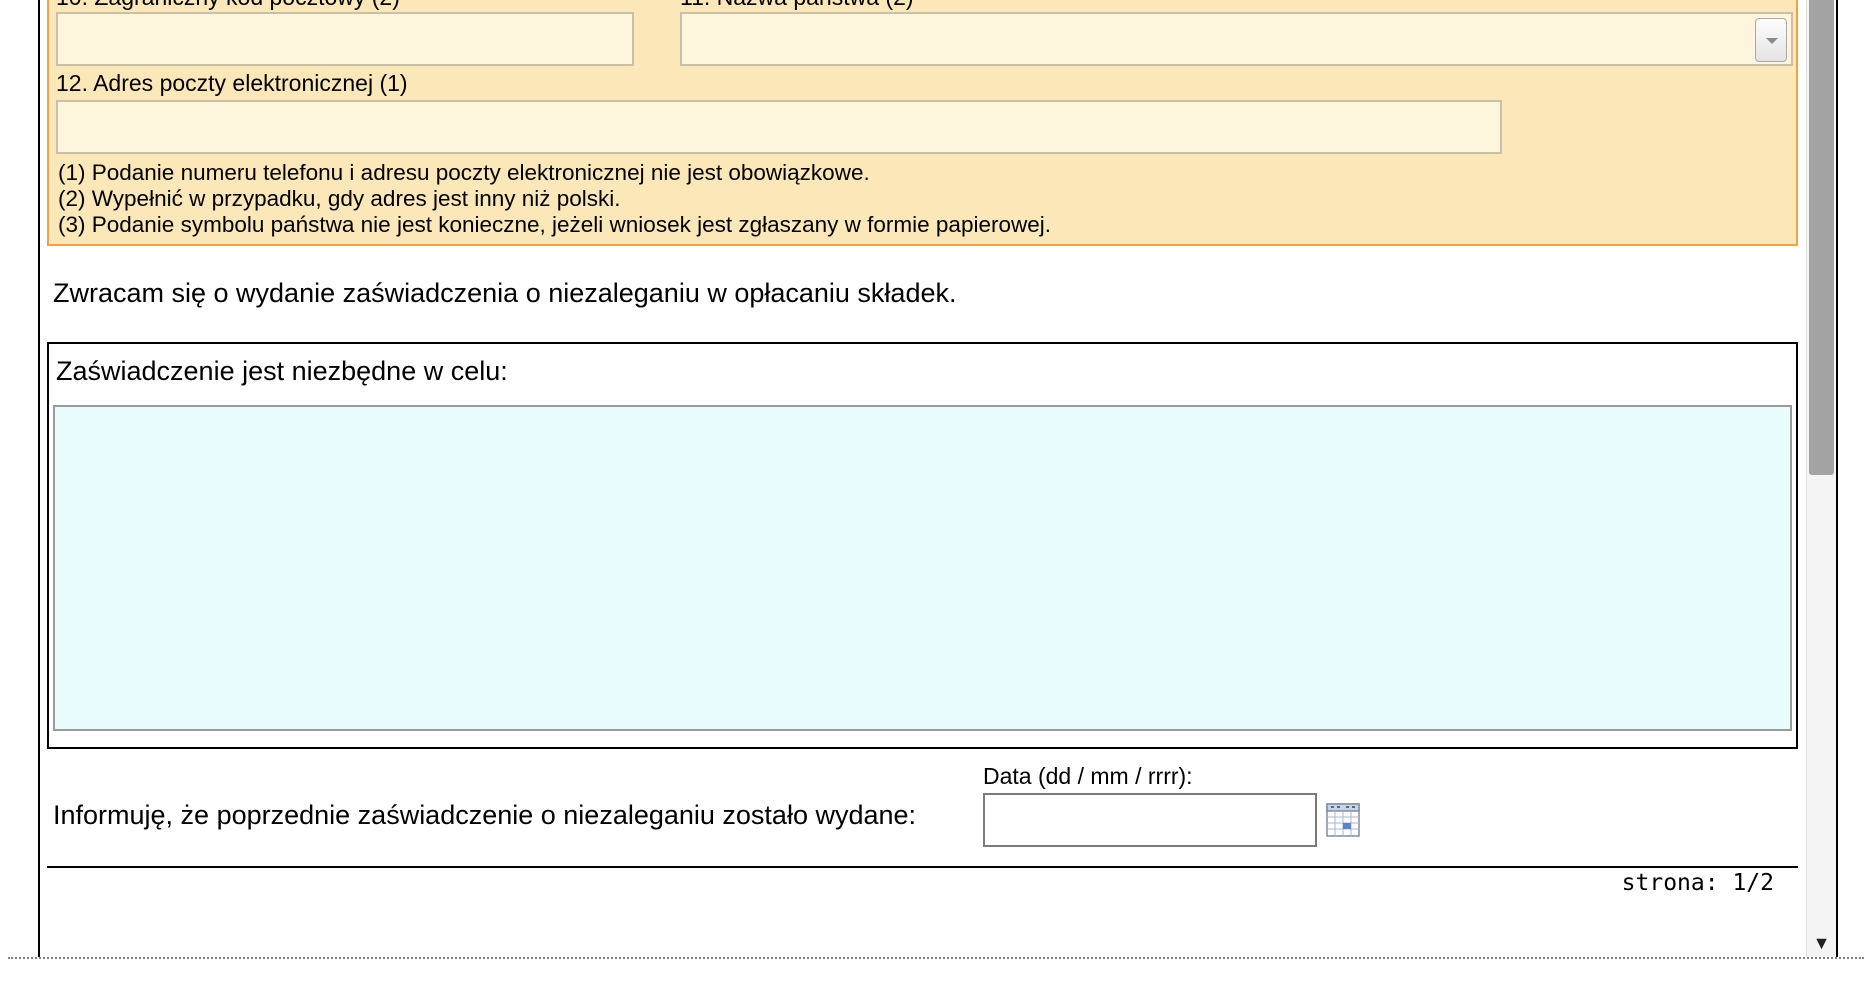 The height and width of the screenshot is (988, 1870). What do you see at coordinates (1771, 40) in the screenshot?
I see `chevron-down-icon` at bounding box center [1771, 40].